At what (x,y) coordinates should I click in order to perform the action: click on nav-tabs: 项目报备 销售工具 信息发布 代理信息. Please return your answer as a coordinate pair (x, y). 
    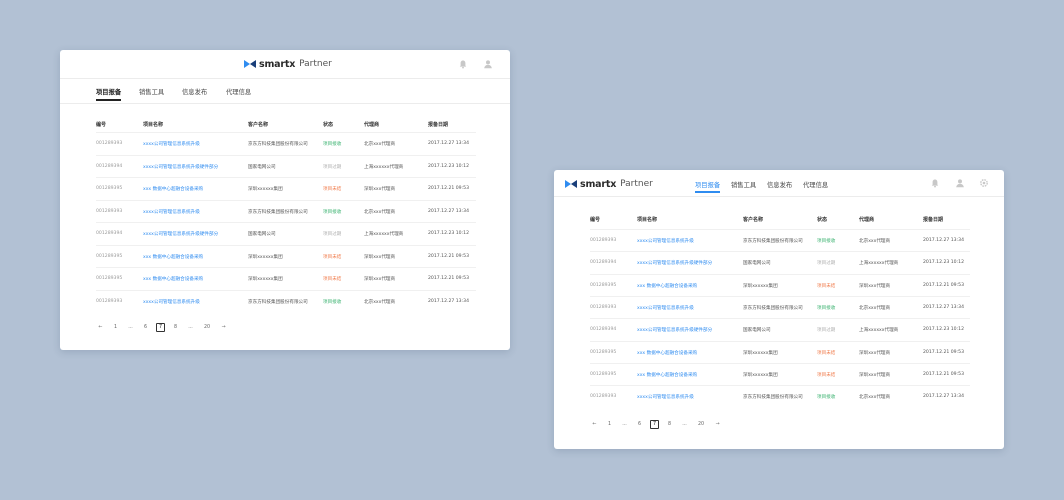
    Looking at the image, I should click on (286, 94).